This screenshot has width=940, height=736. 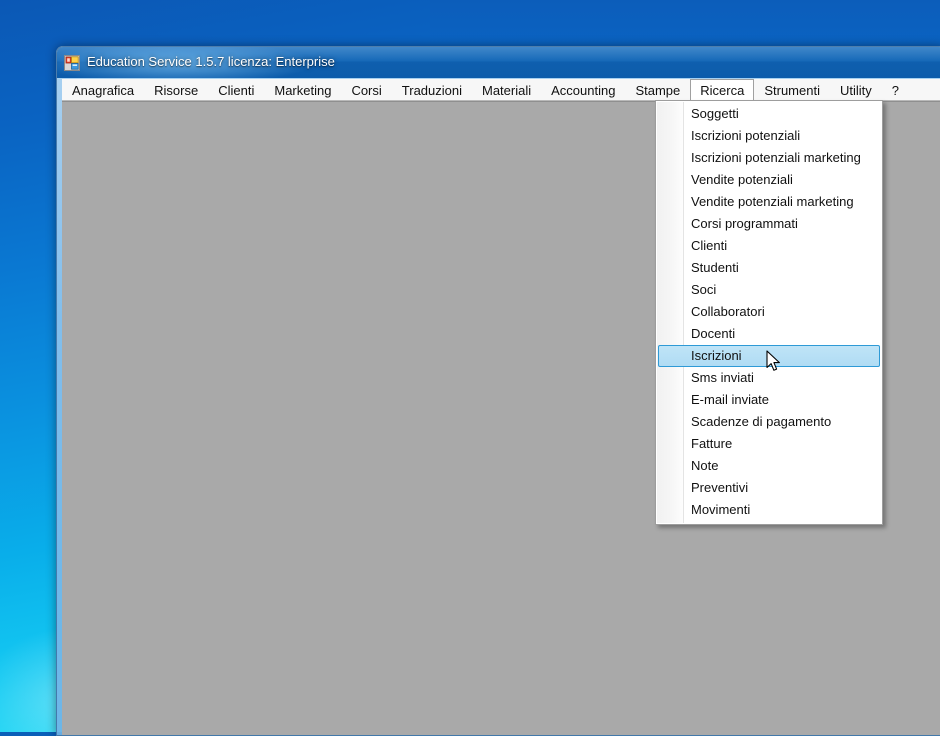 I want to click on menu-stampe: Stampe, so click(x=657, y=90).